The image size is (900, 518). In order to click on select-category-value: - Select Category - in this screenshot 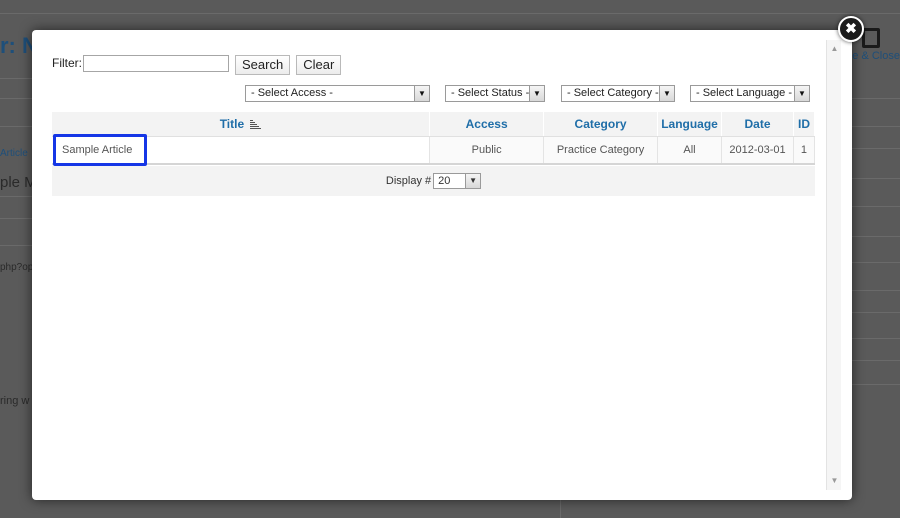, I will do `click(613, 93)`.